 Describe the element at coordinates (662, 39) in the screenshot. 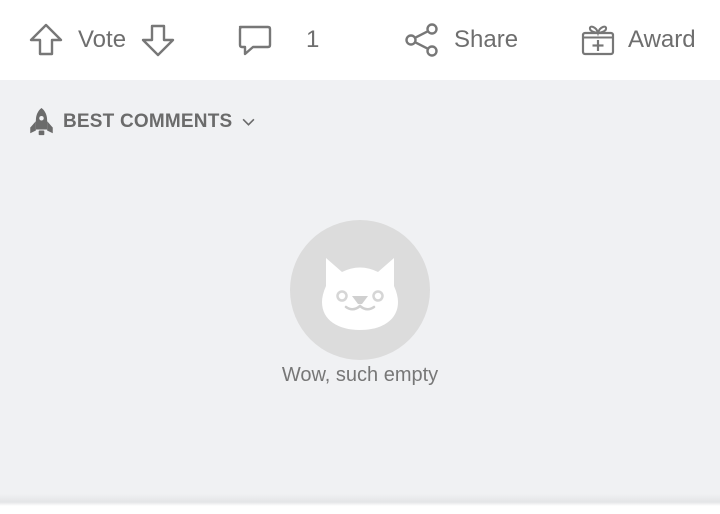

I see `award-label: Award` at that location.